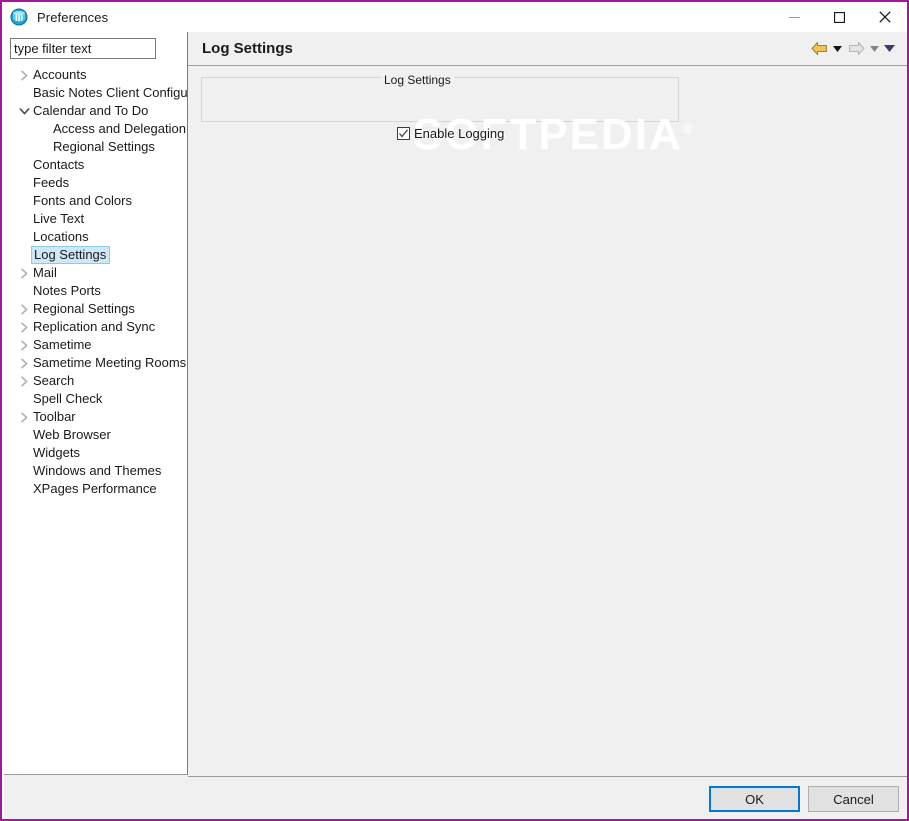  What do you see at coordinates (403, 133) in the screenshot?
I see `enable-logging-checkbox` at bounding box center [403, 133].